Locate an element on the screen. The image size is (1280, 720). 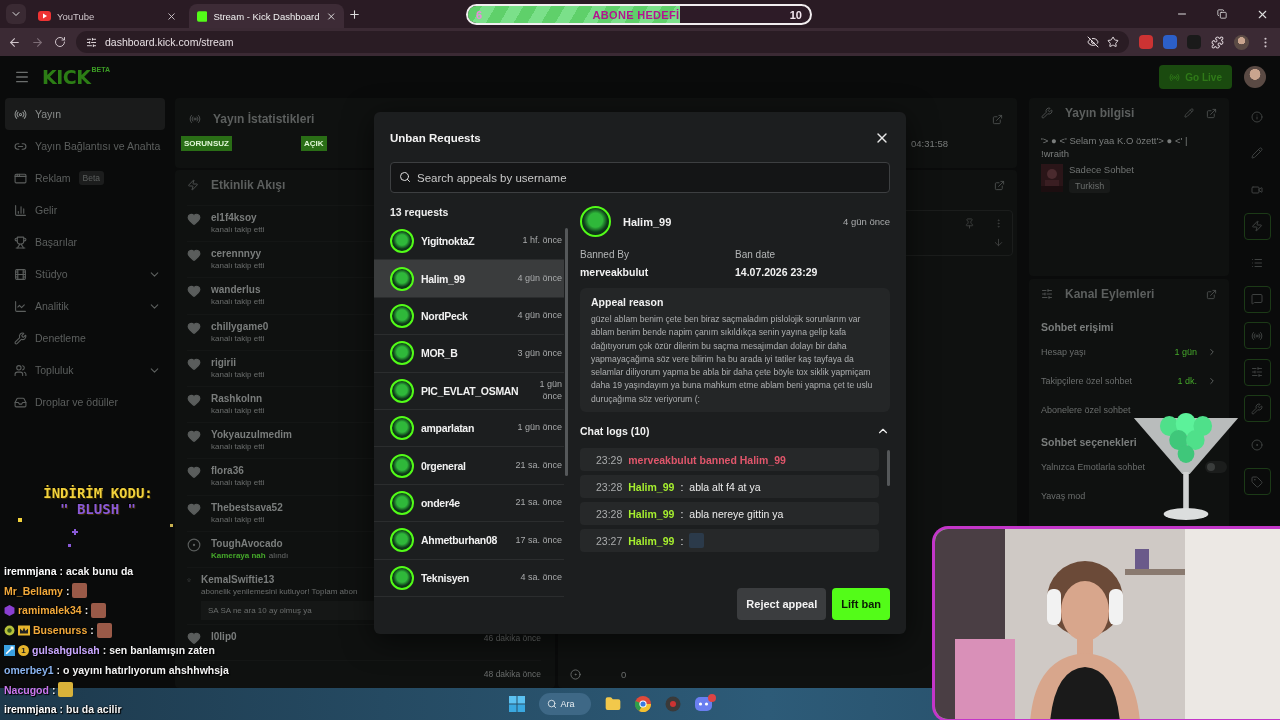
sidebar-label: Stüdyo is located at coordinates (51, 274).